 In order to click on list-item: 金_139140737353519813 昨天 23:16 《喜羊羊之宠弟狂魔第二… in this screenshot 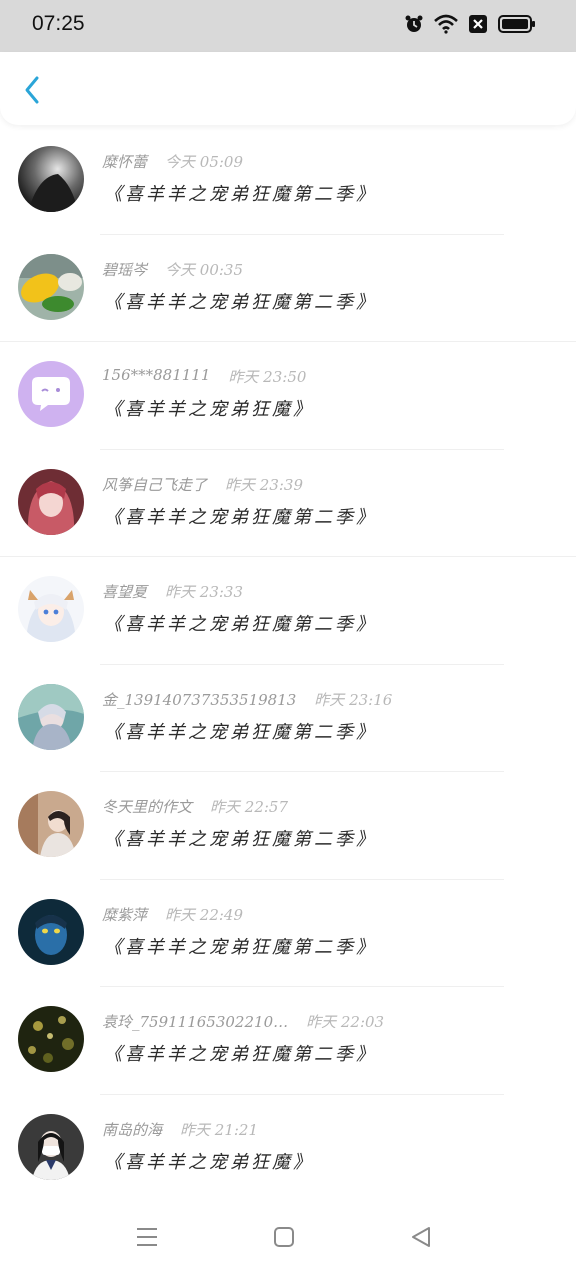, I will do `click(288, 719)`.